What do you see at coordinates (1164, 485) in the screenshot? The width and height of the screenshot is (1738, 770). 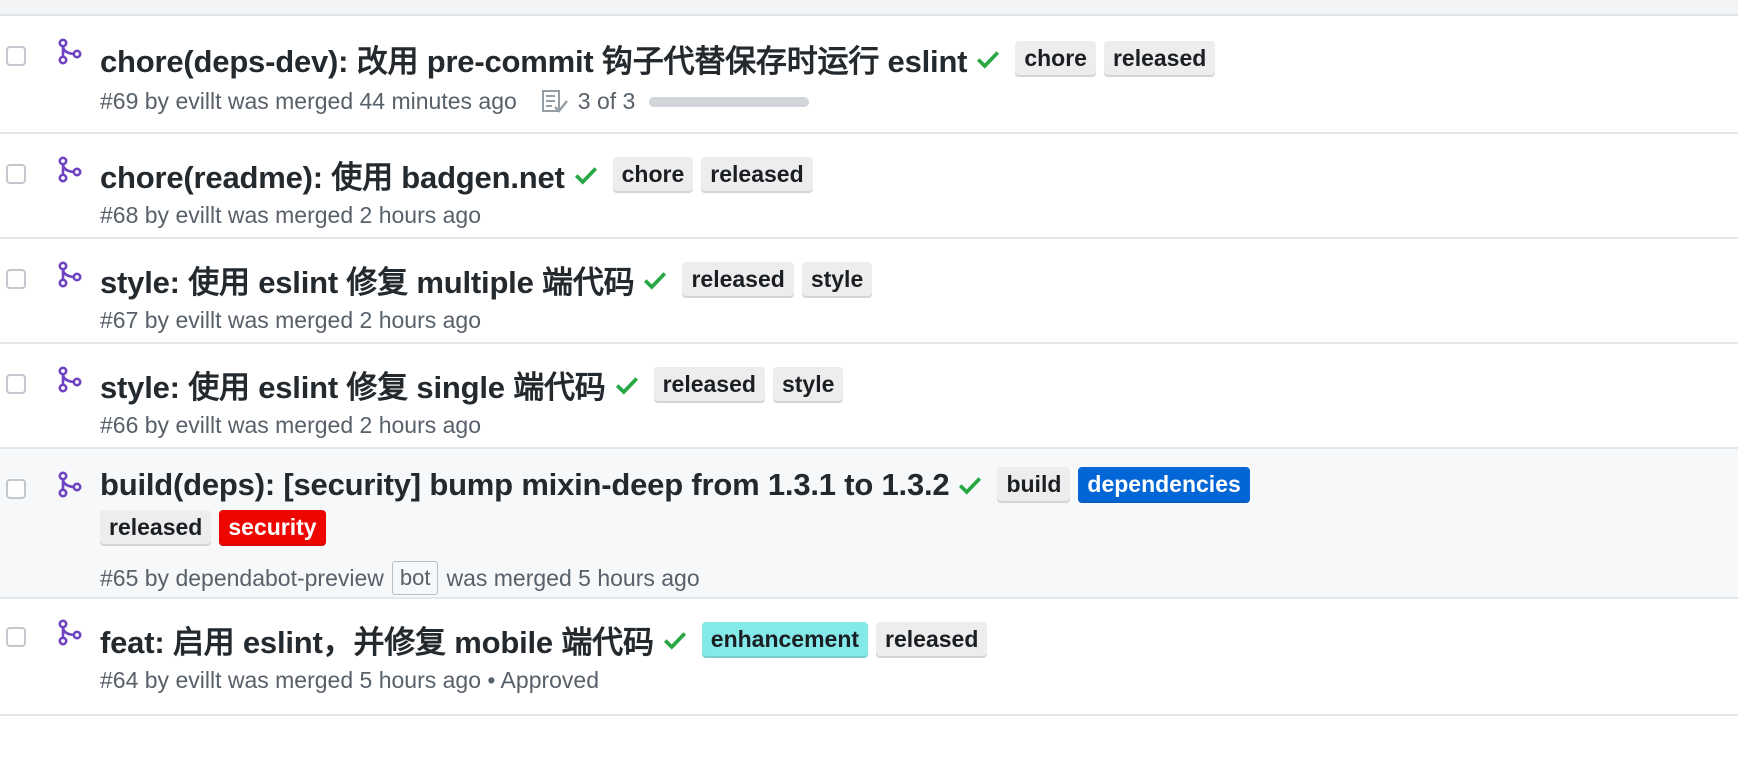 I see `label-dependencies: dependencies` at bounding box center [1164, 485].